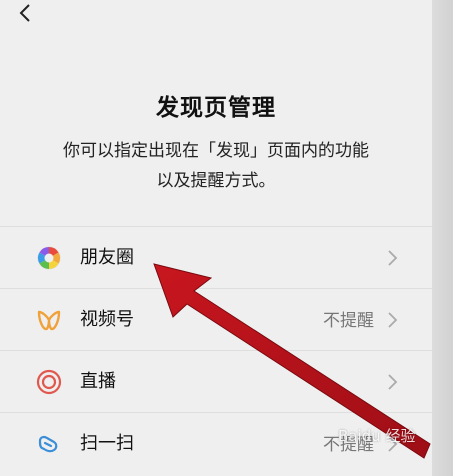 The width and height of the screenshot is (453, 476). Describe the element at coordinates (216, 166) in the screenshot. I see `page-description: 你可以指定出现在「发现」页面内的功能 以及提醒方式。` at that location.